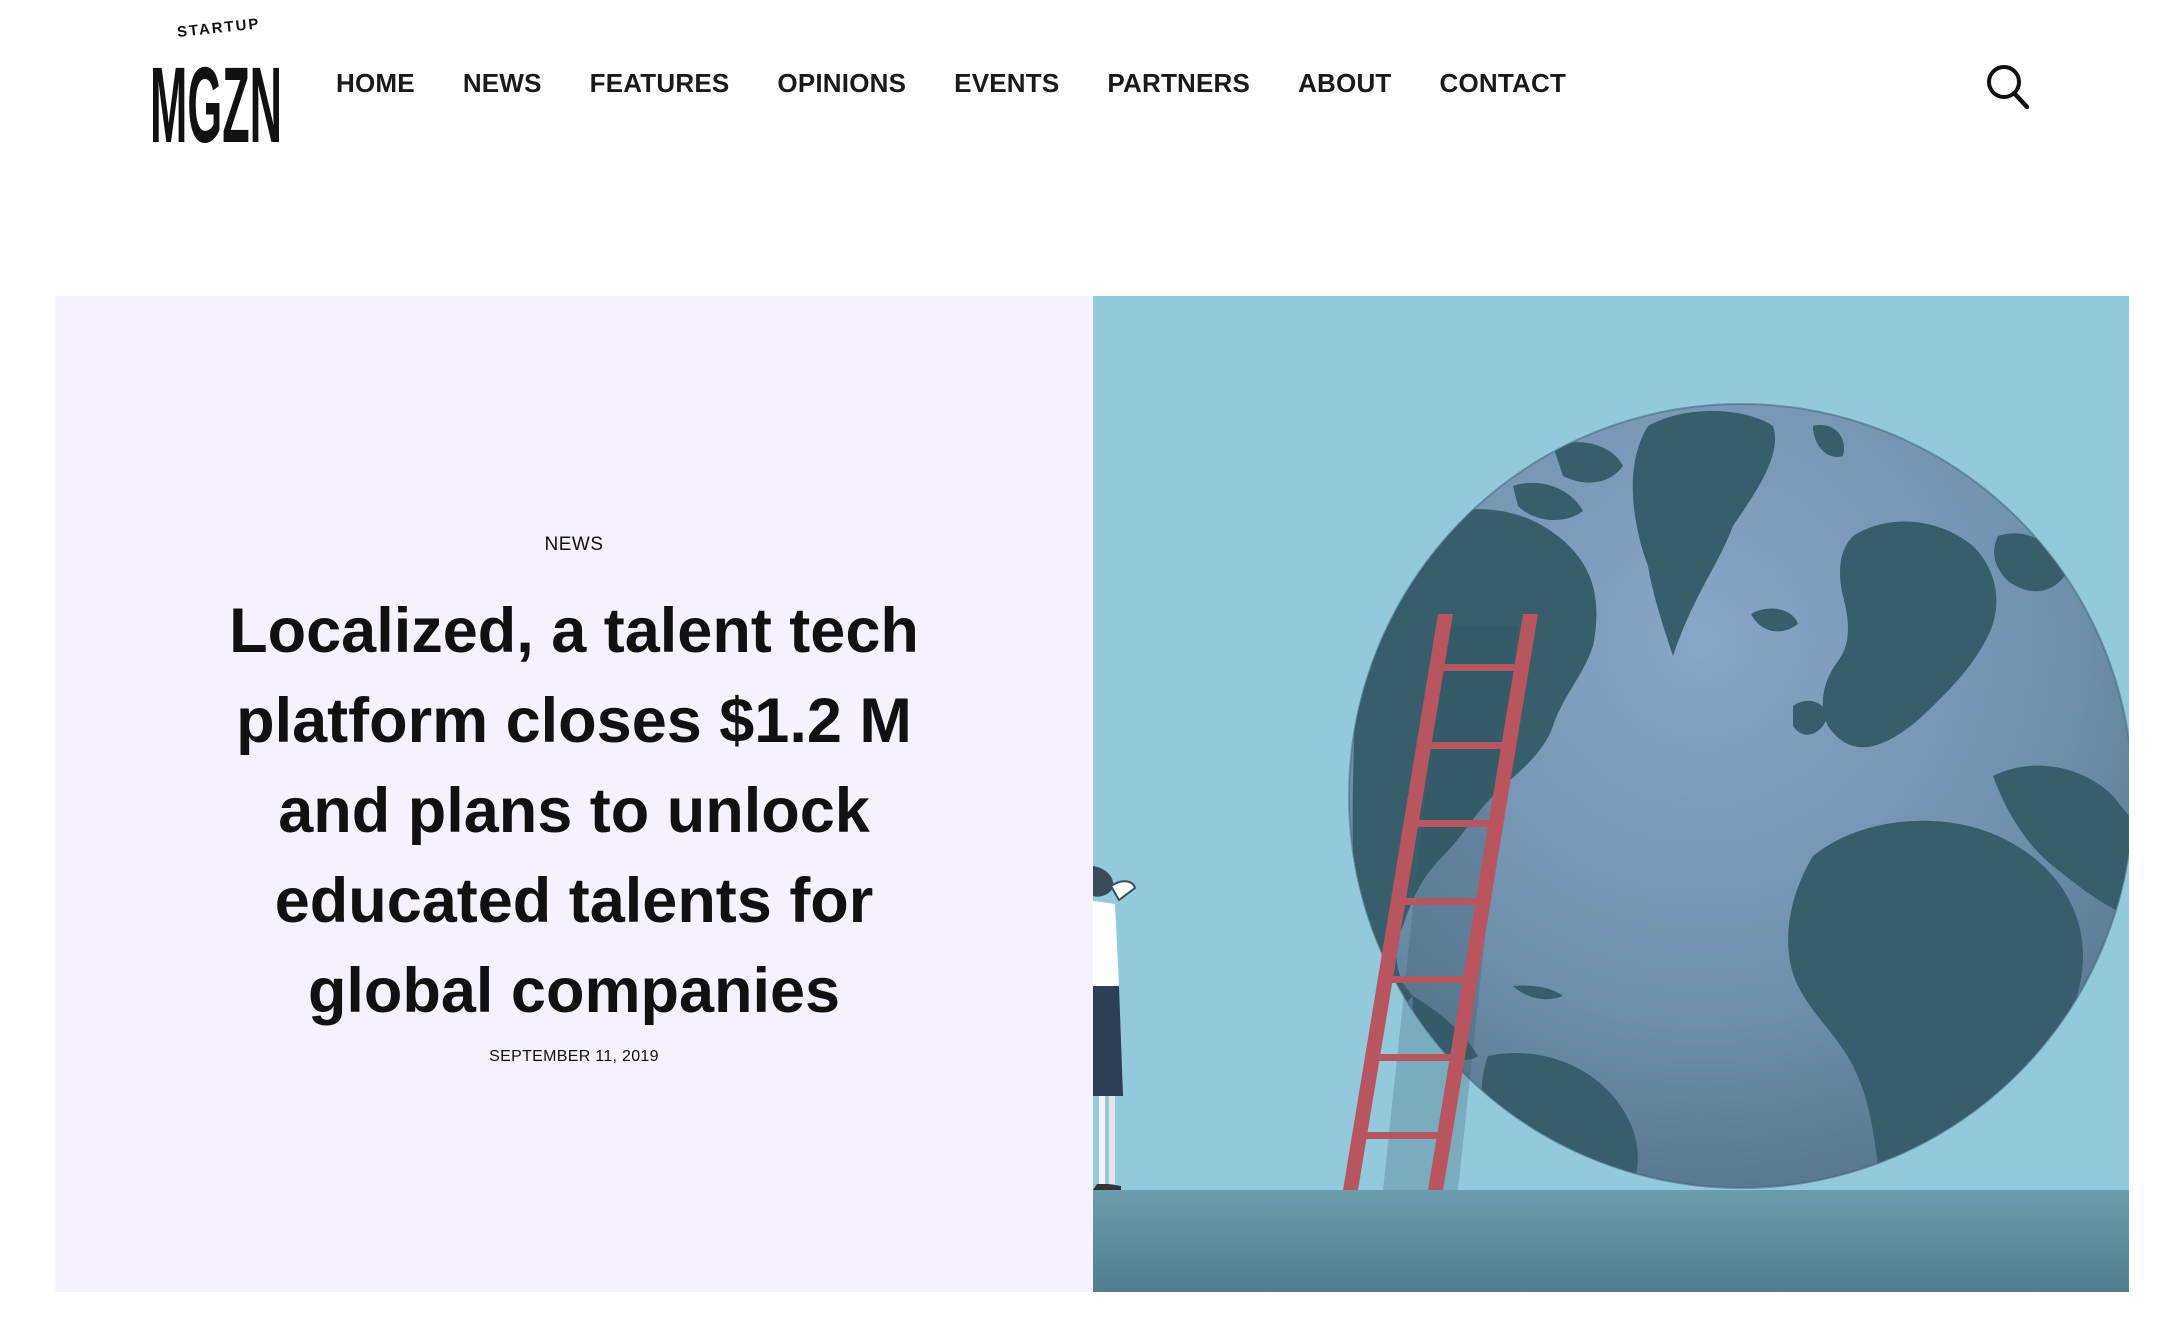  What do you see at coordinates (574, 545) in the screenshot?
I see `article-category: NEWS` at bounding box center [574, 545].